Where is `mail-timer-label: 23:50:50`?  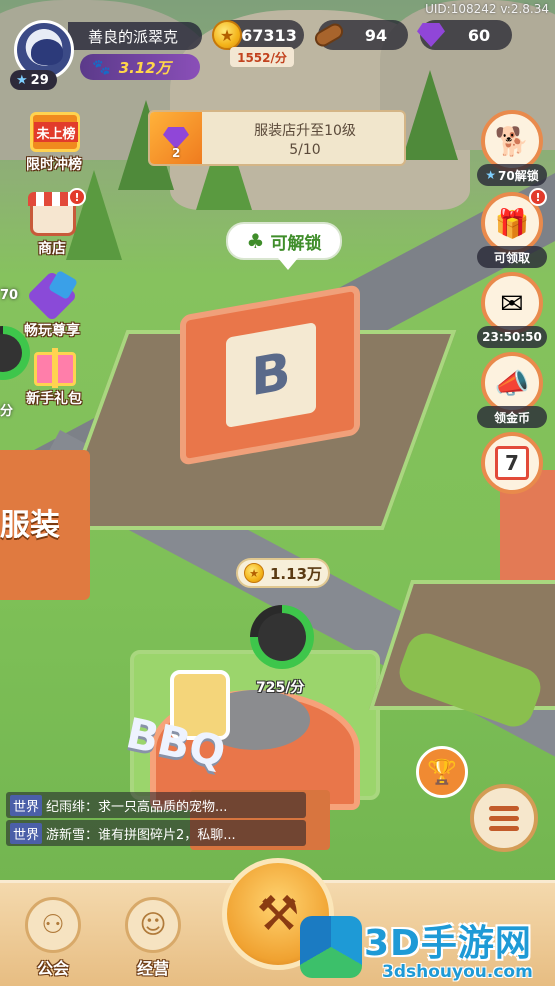
mail-timer-label: 23:50:50 is located at coordinates (512, 337).